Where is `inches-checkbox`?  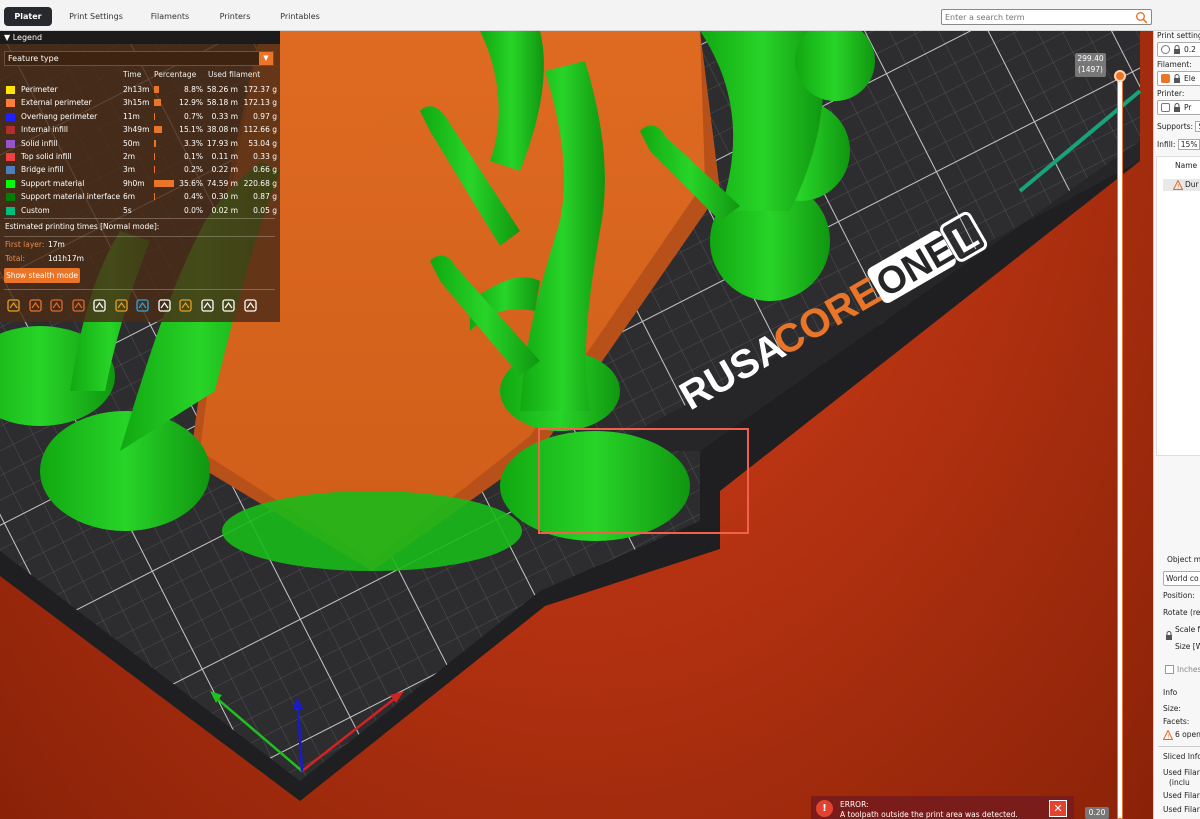 inches-checkbox is located at coordinates (1169, 669).